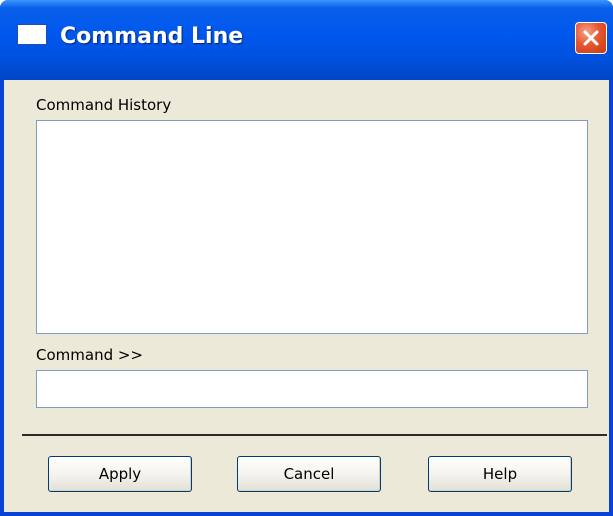  Describe the element at coordinates (120, 474) in the screenshot. I see `apply-button: Apply` at that location.